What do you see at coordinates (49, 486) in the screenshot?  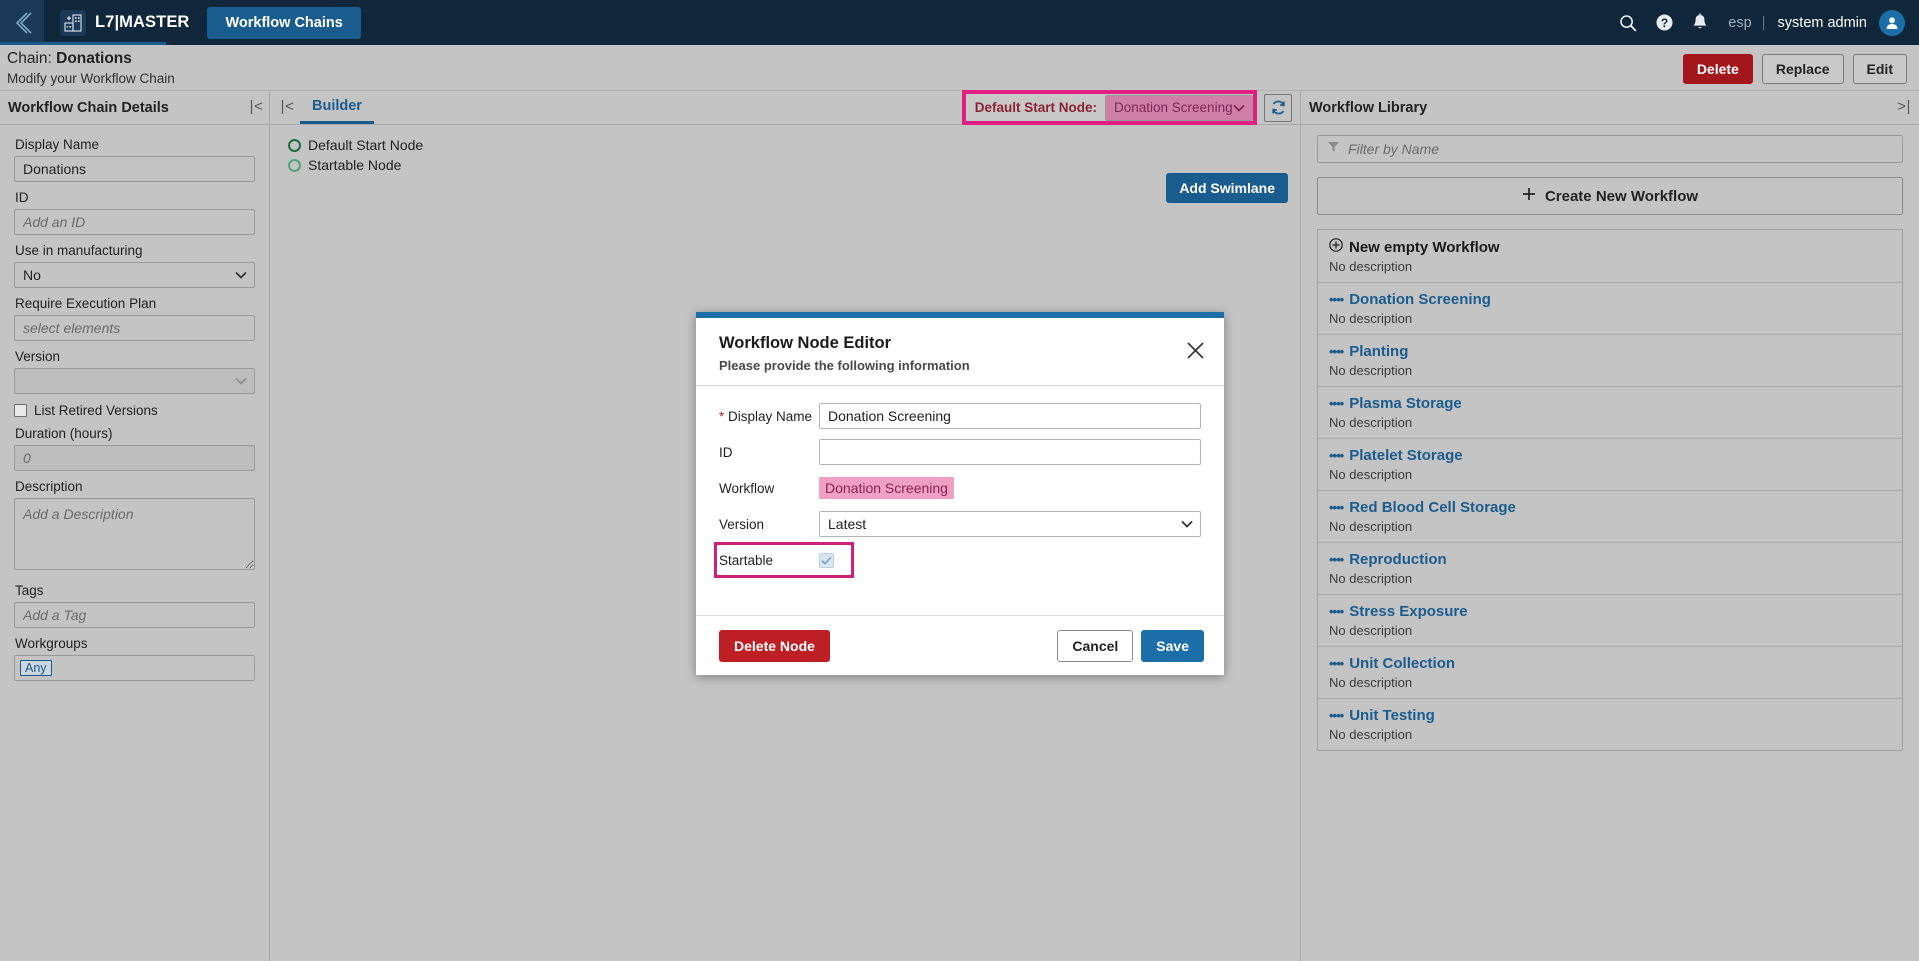 I see `description-label: Description` at bounding box center [49, 486].